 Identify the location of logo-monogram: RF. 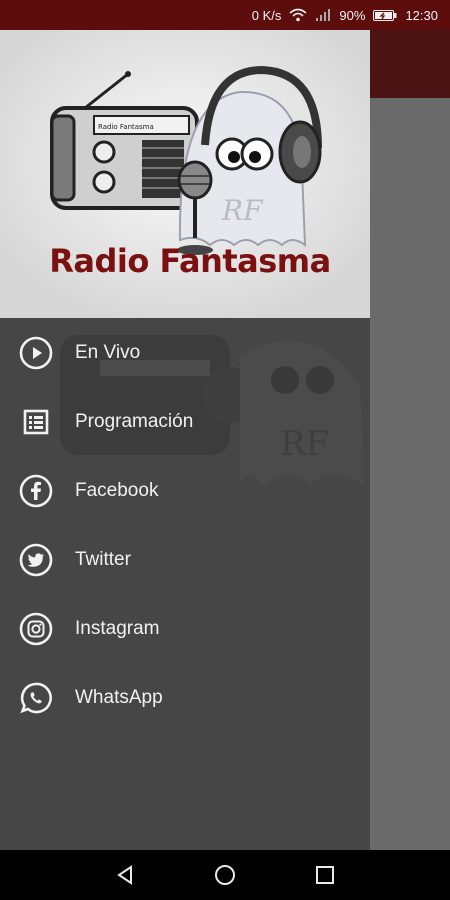
(242, 210).